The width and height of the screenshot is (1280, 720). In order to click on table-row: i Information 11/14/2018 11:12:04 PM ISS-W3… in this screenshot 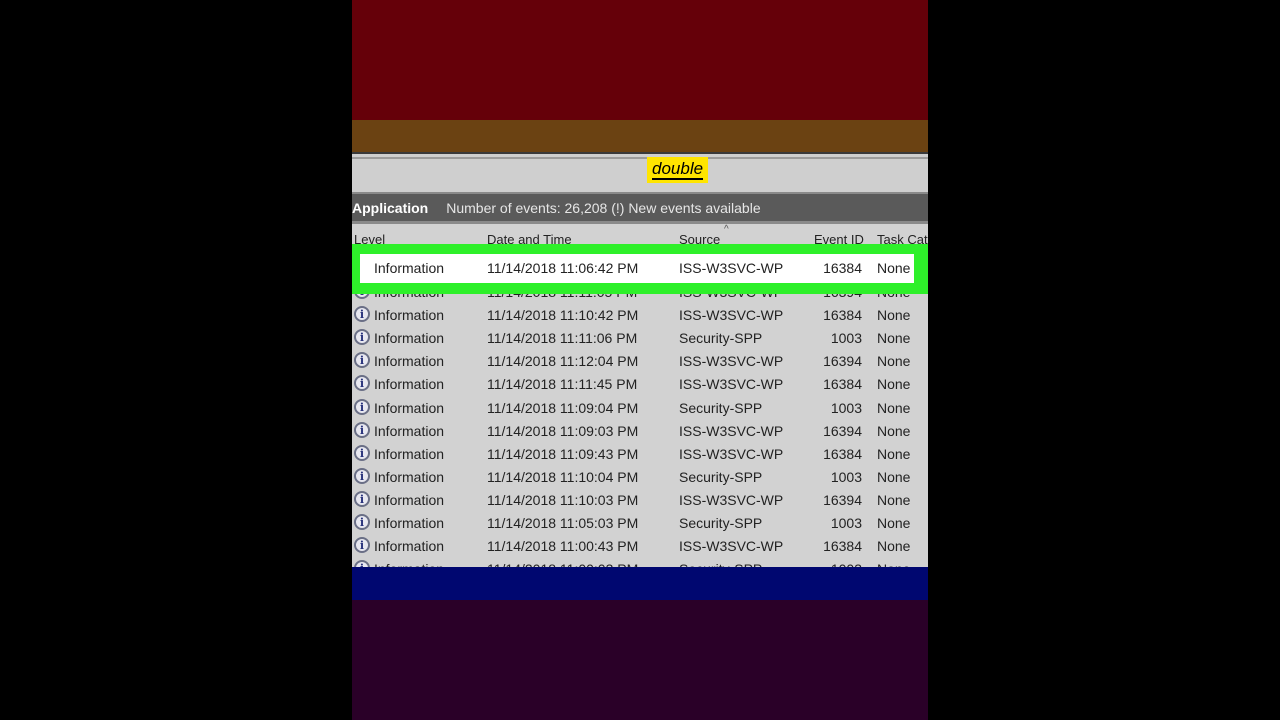, I will do `click(640, 361)`.